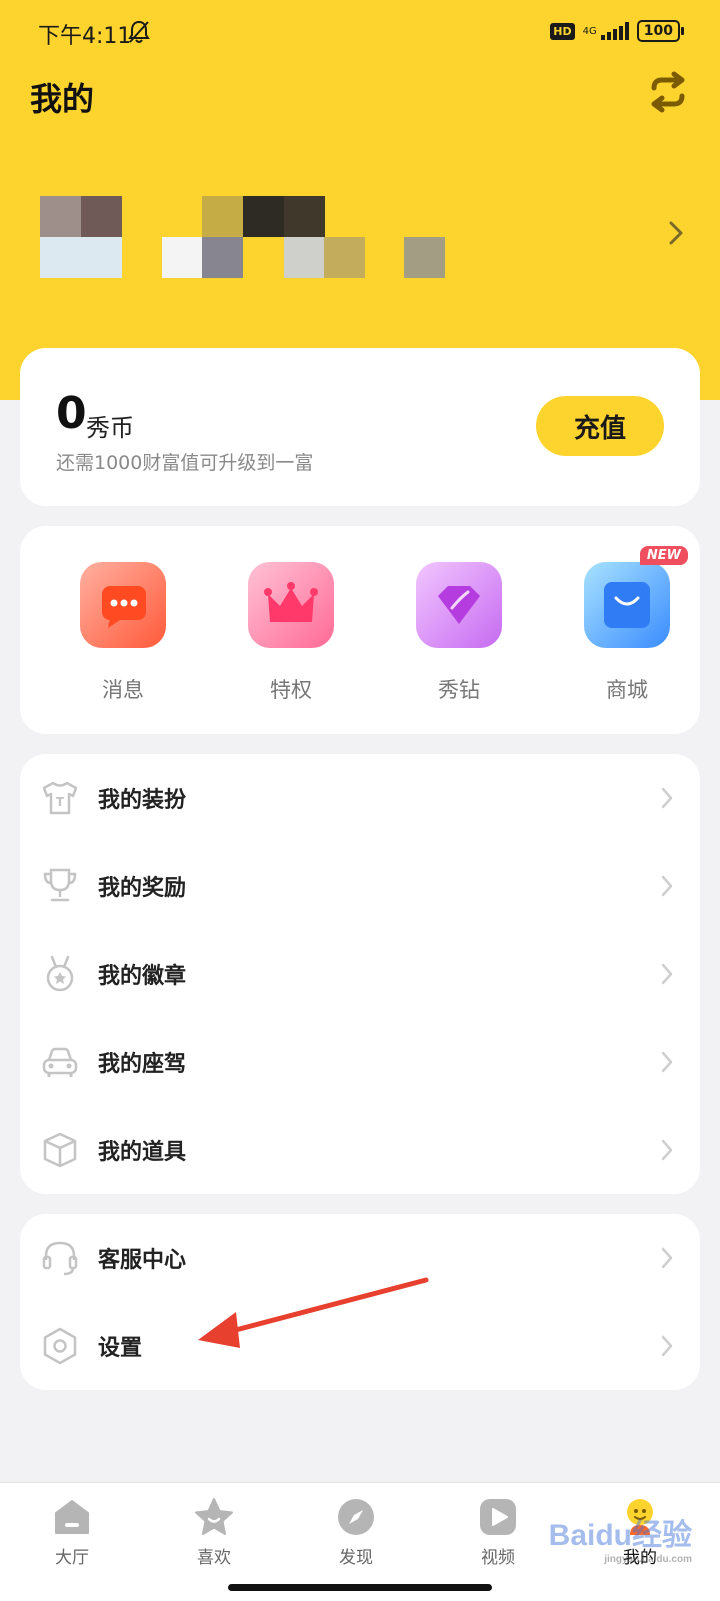 The width and height of the screenshot is (720, 1601). Describe the element at coordinates (142, 1152) in the screenshot. I see `menu-item-label: 我的道具` at that location.